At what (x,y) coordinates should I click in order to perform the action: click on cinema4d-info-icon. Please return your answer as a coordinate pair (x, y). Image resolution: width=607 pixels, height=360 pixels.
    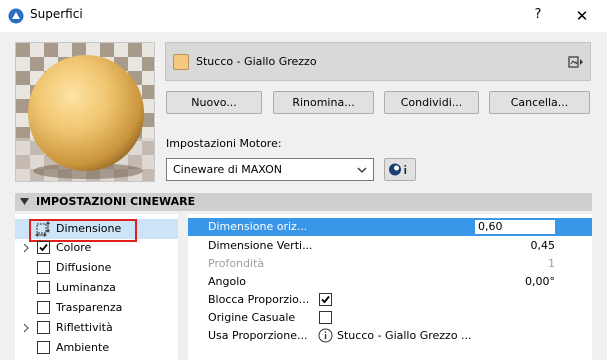
    Looking at the image, I should click on (398, 169).